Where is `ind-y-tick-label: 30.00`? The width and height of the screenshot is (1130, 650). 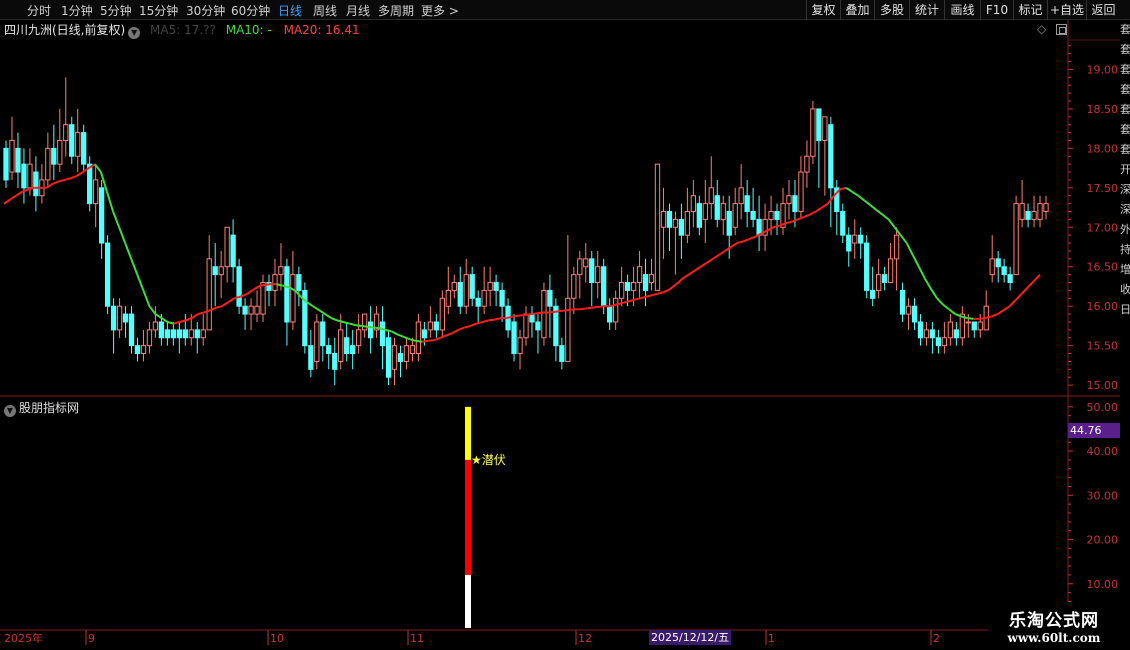
ind-y-tick-label: 30.00 is located at coordinates (1103, 495).